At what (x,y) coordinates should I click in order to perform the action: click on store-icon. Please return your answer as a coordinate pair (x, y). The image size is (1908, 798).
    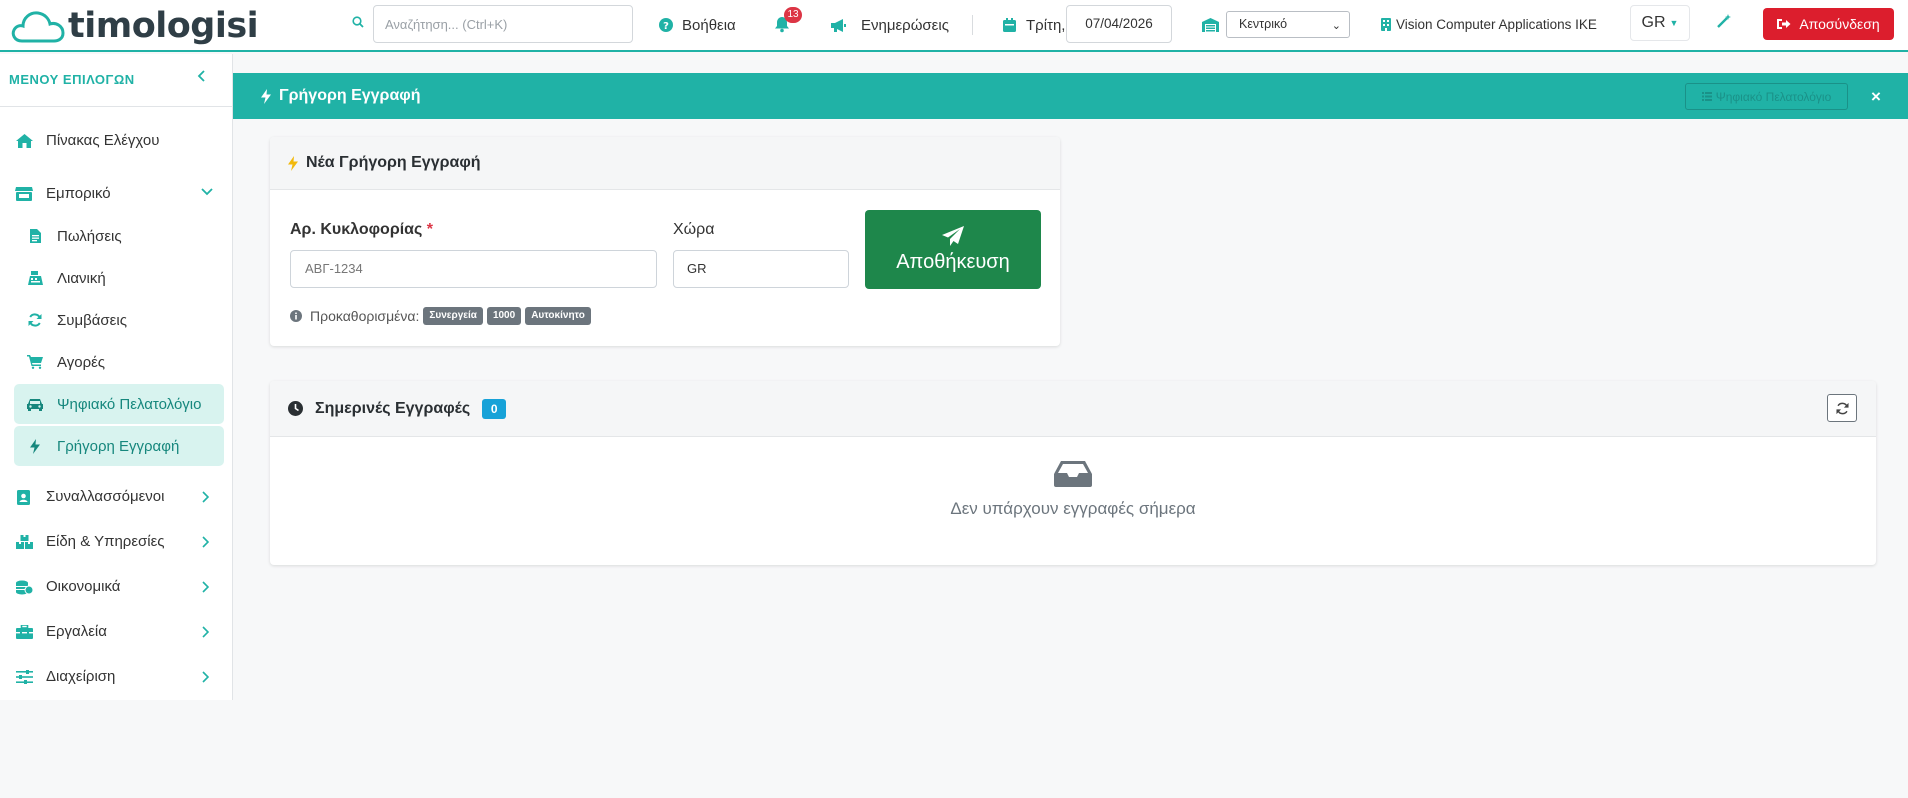
    Looking at the image, I should click on (24, 194).